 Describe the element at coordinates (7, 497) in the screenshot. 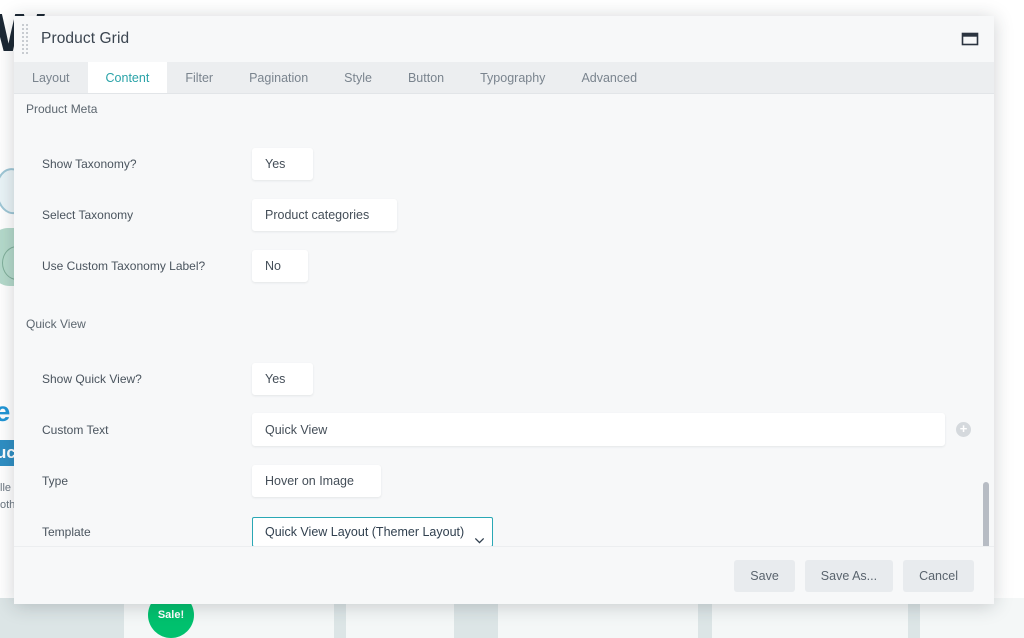

I see `background-body-text: lle oth` at that location.